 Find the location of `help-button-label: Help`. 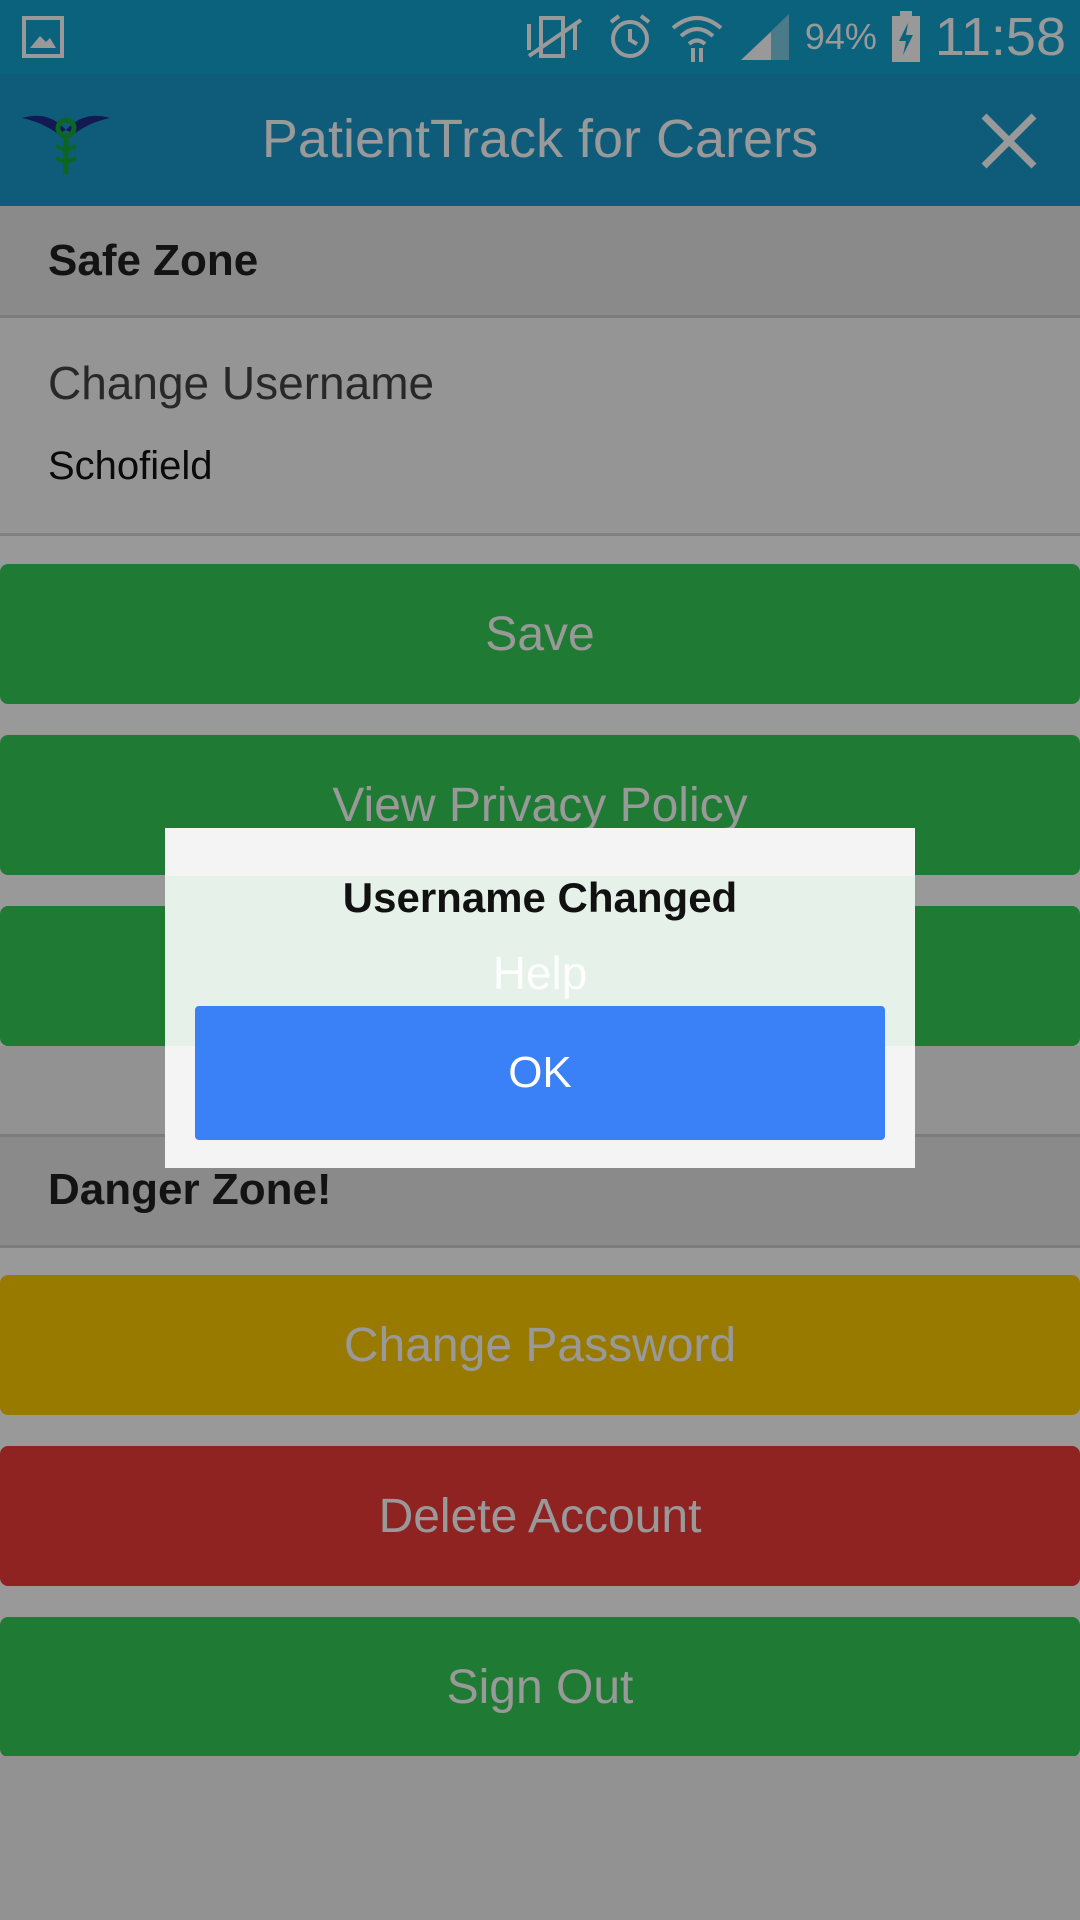

help-button-label: Help is located at coordinates (540, 973).